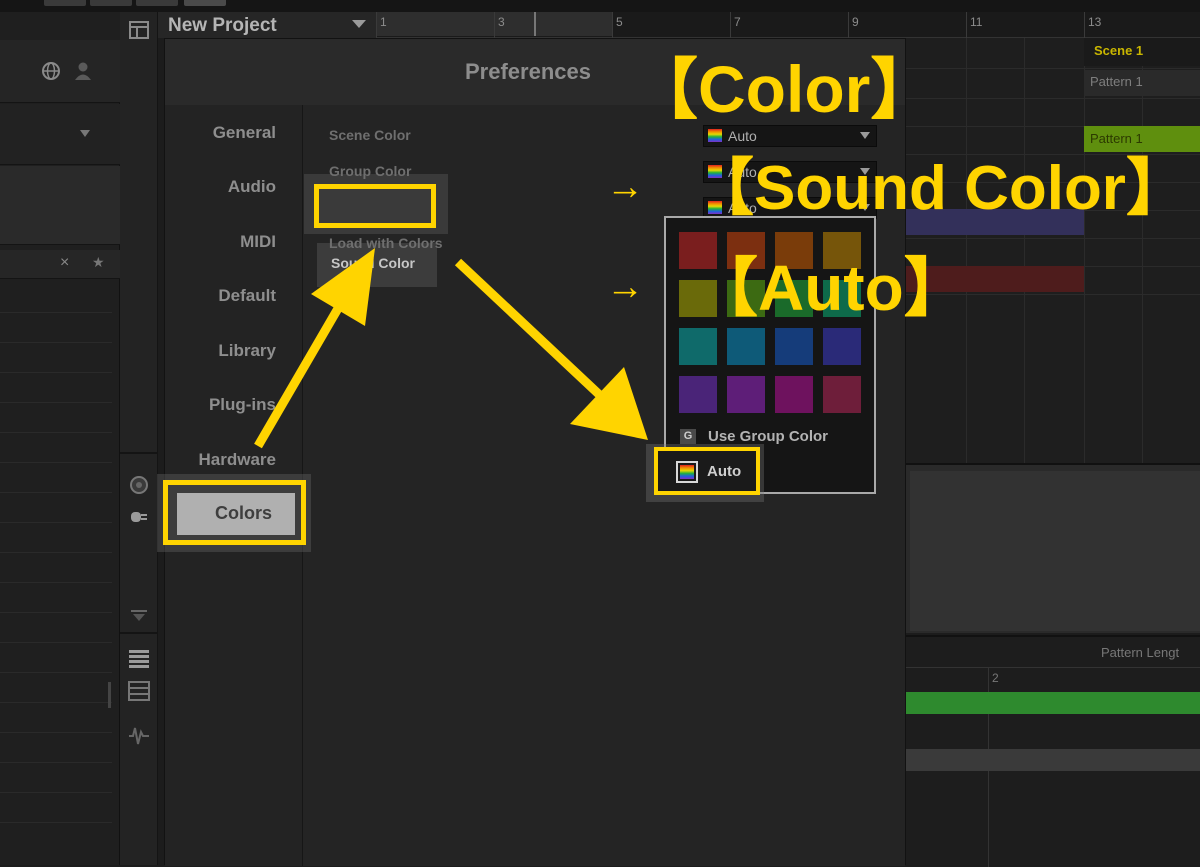 Image resolution: width=1200 pixels, height=867 pixels. I want to click on annotation-color: 【Color】, so click(784, 89).